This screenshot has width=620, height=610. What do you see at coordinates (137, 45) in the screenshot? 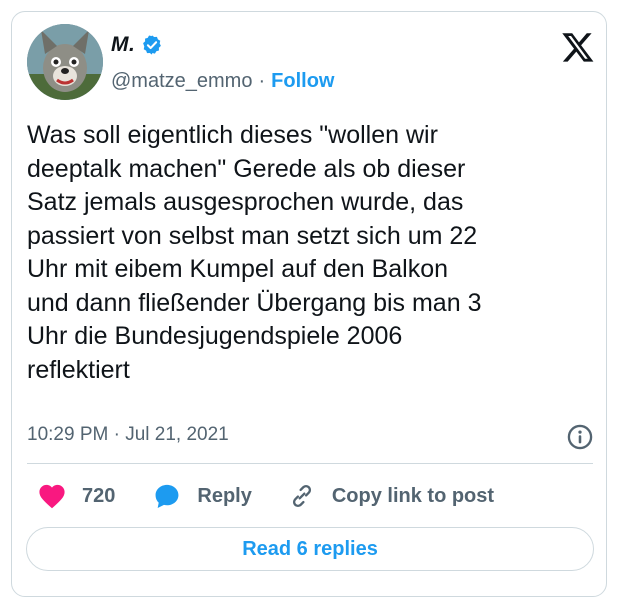
I see `author-name-row: M.` at bounding box center [137, 45].